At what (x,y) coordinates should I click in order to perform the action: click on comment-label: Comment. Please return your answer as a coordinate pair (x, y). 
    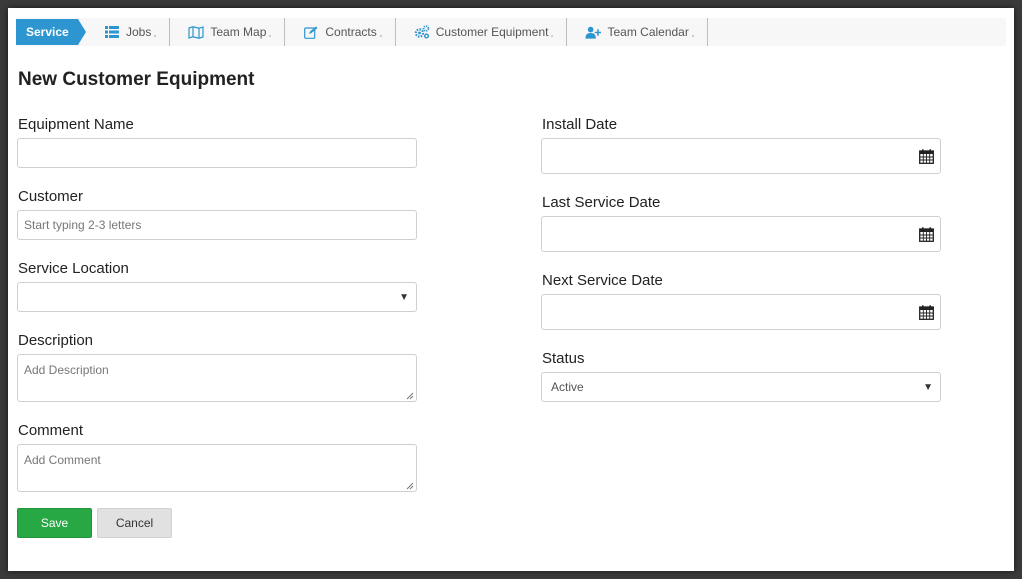
    Looking at the image, I should click on (51, 430).